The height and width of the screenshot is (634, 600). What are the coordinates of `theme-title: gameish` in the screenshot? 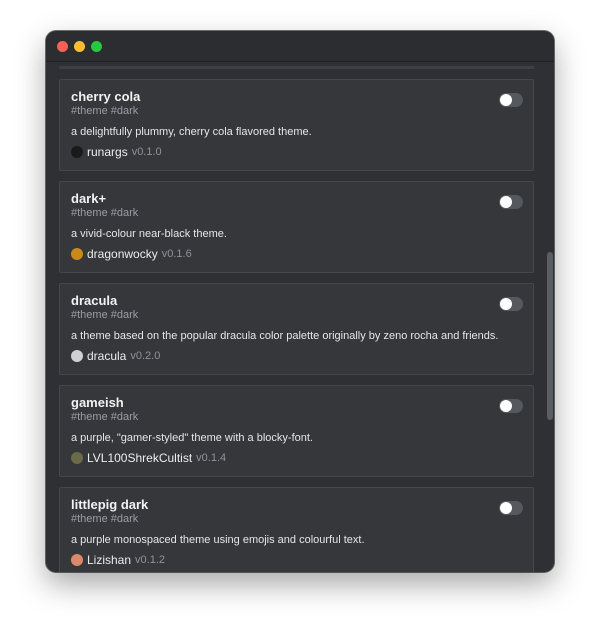 It's located at (97, 402).